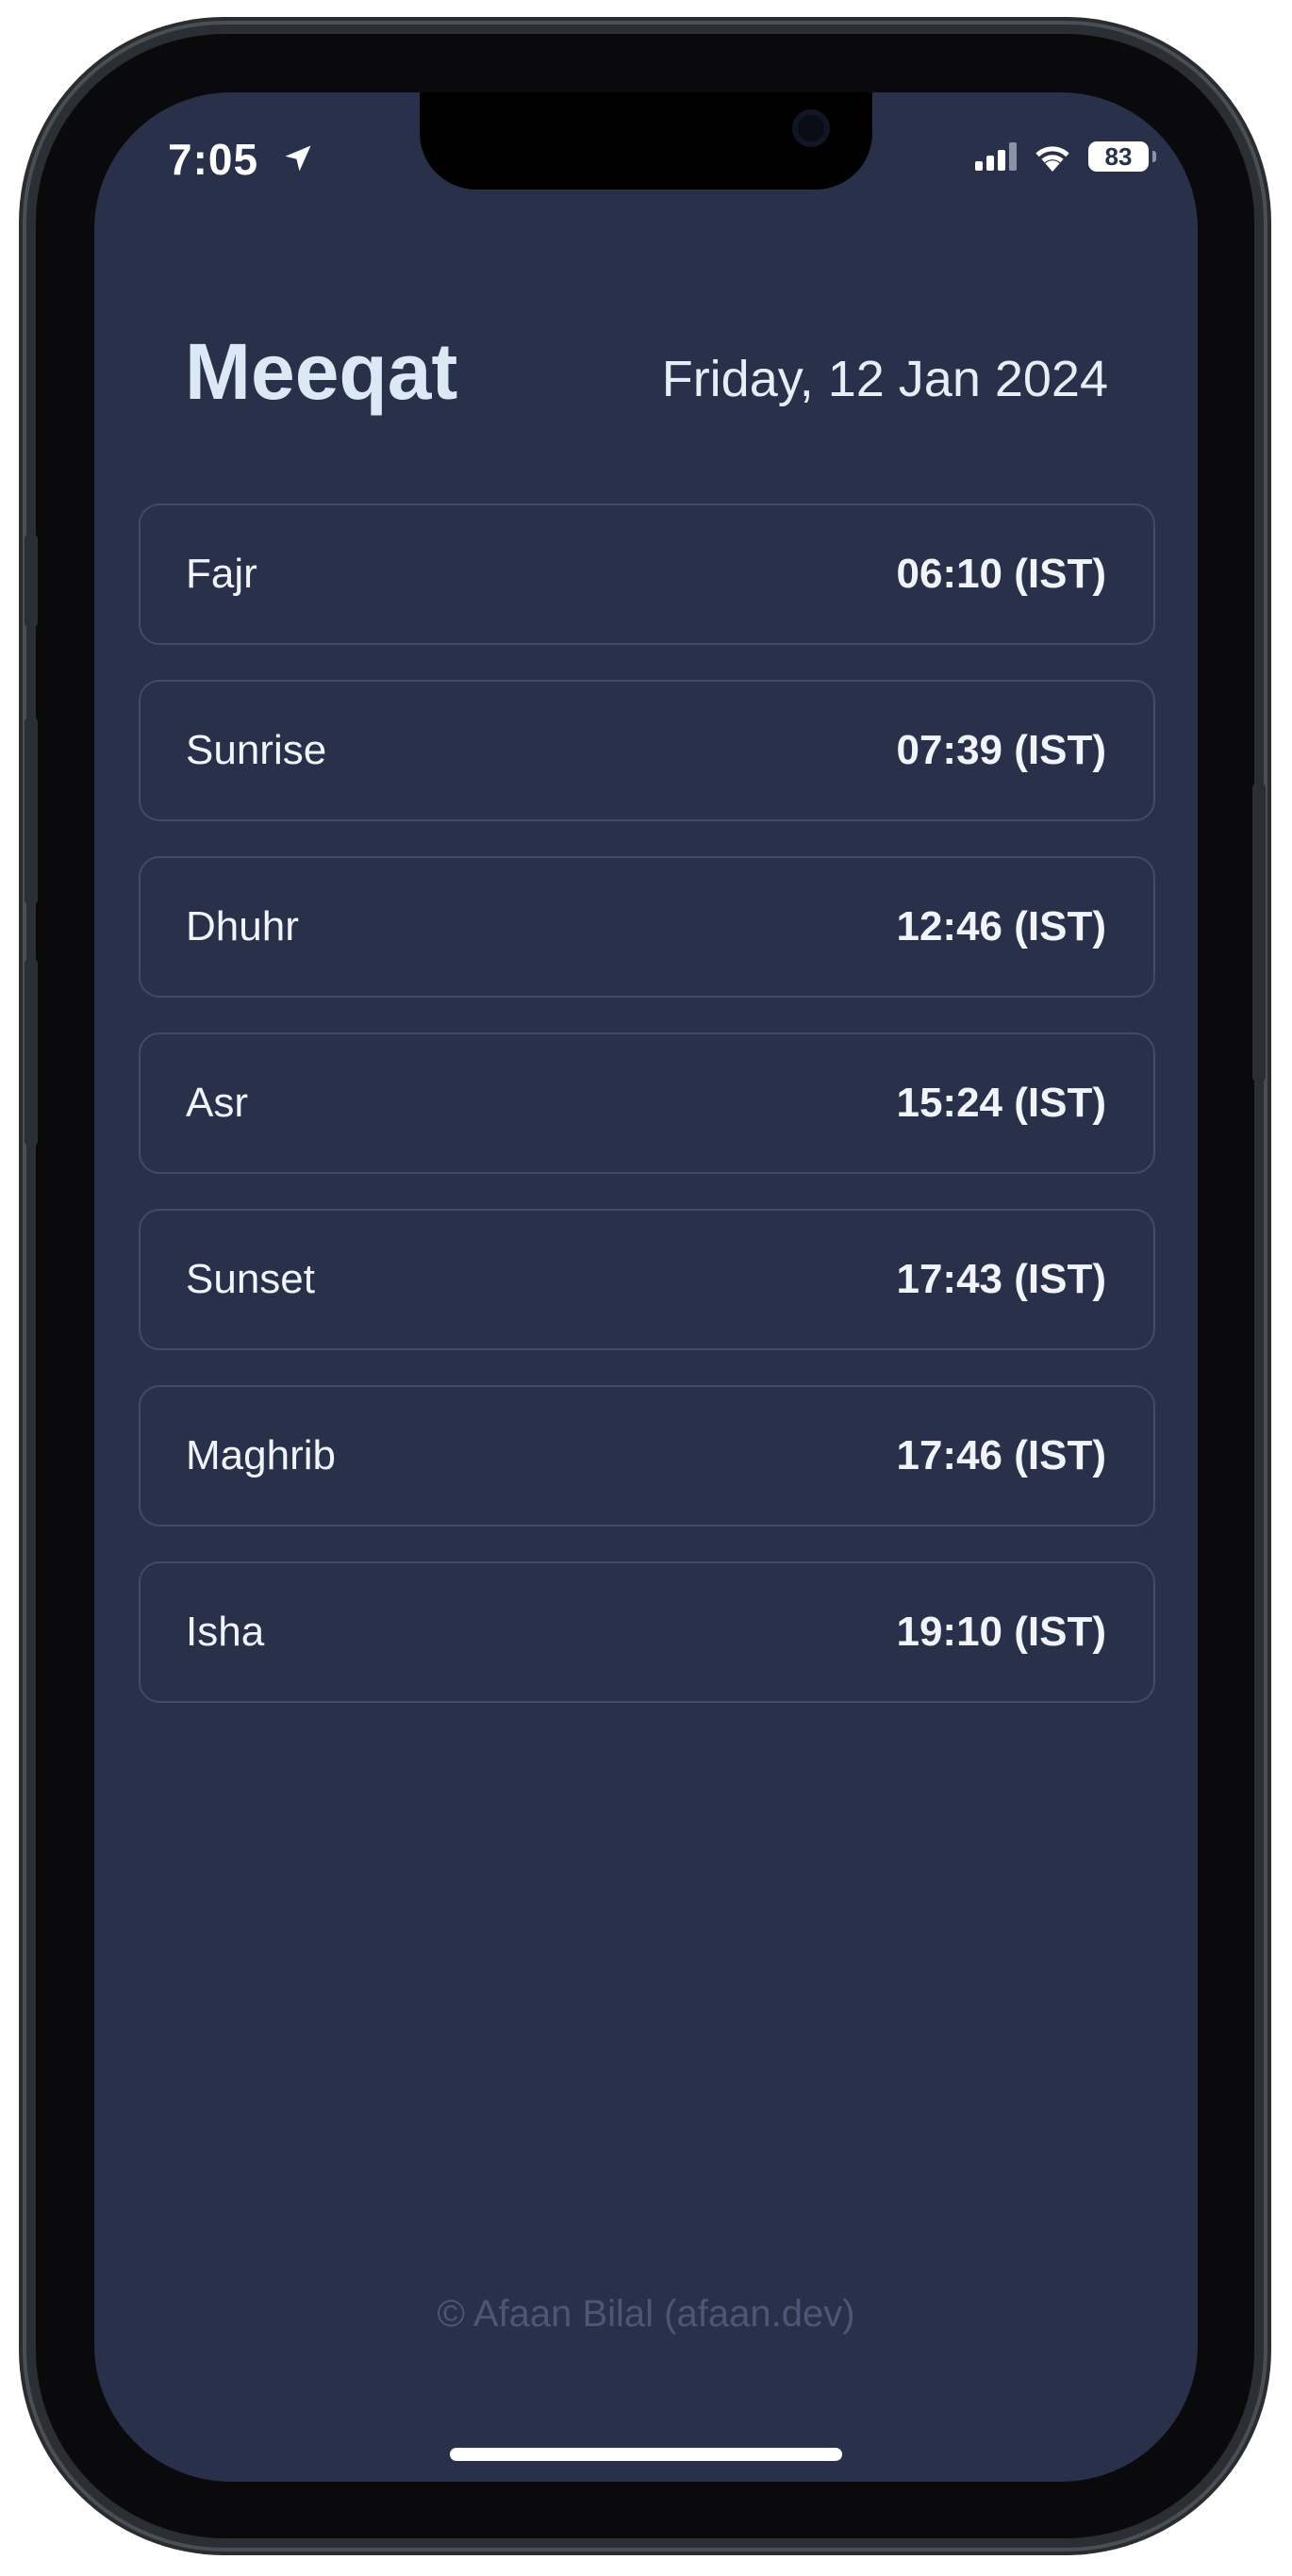 The height and width of the screenshot is (2576, 1292). What do you see at coordinates (226, 1632) in the screenshot?
I see `prayer-name: Isha` at bounding box center [226, 1632].